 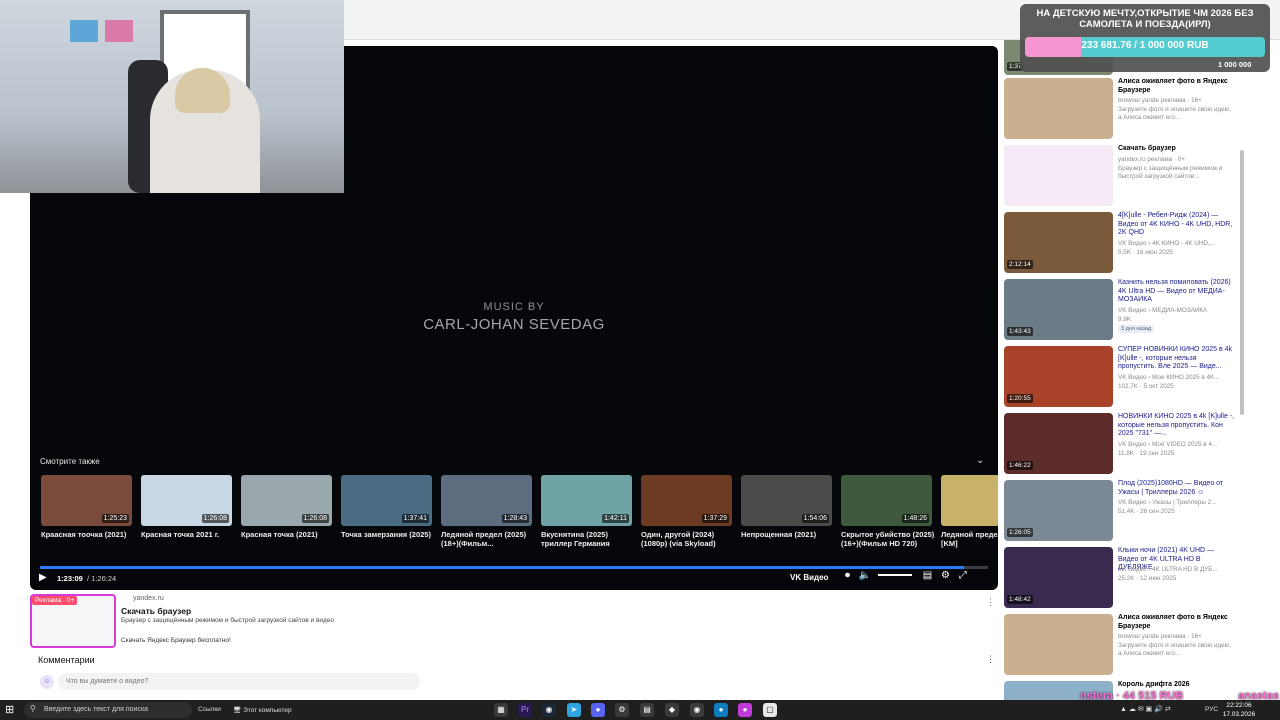 What do you see at coordinates (9, 709) in the screenshot?
I see `windows-start-icon: ⊞` at bounding box center [9, 709].